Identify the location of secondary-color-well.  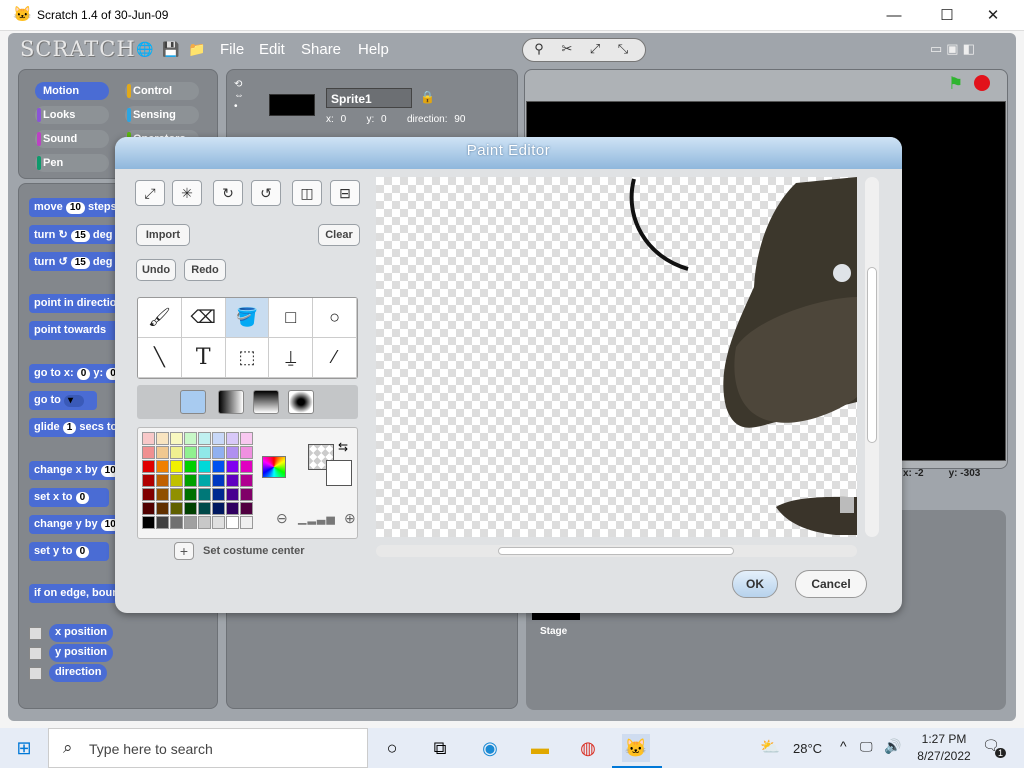
(339, 473).